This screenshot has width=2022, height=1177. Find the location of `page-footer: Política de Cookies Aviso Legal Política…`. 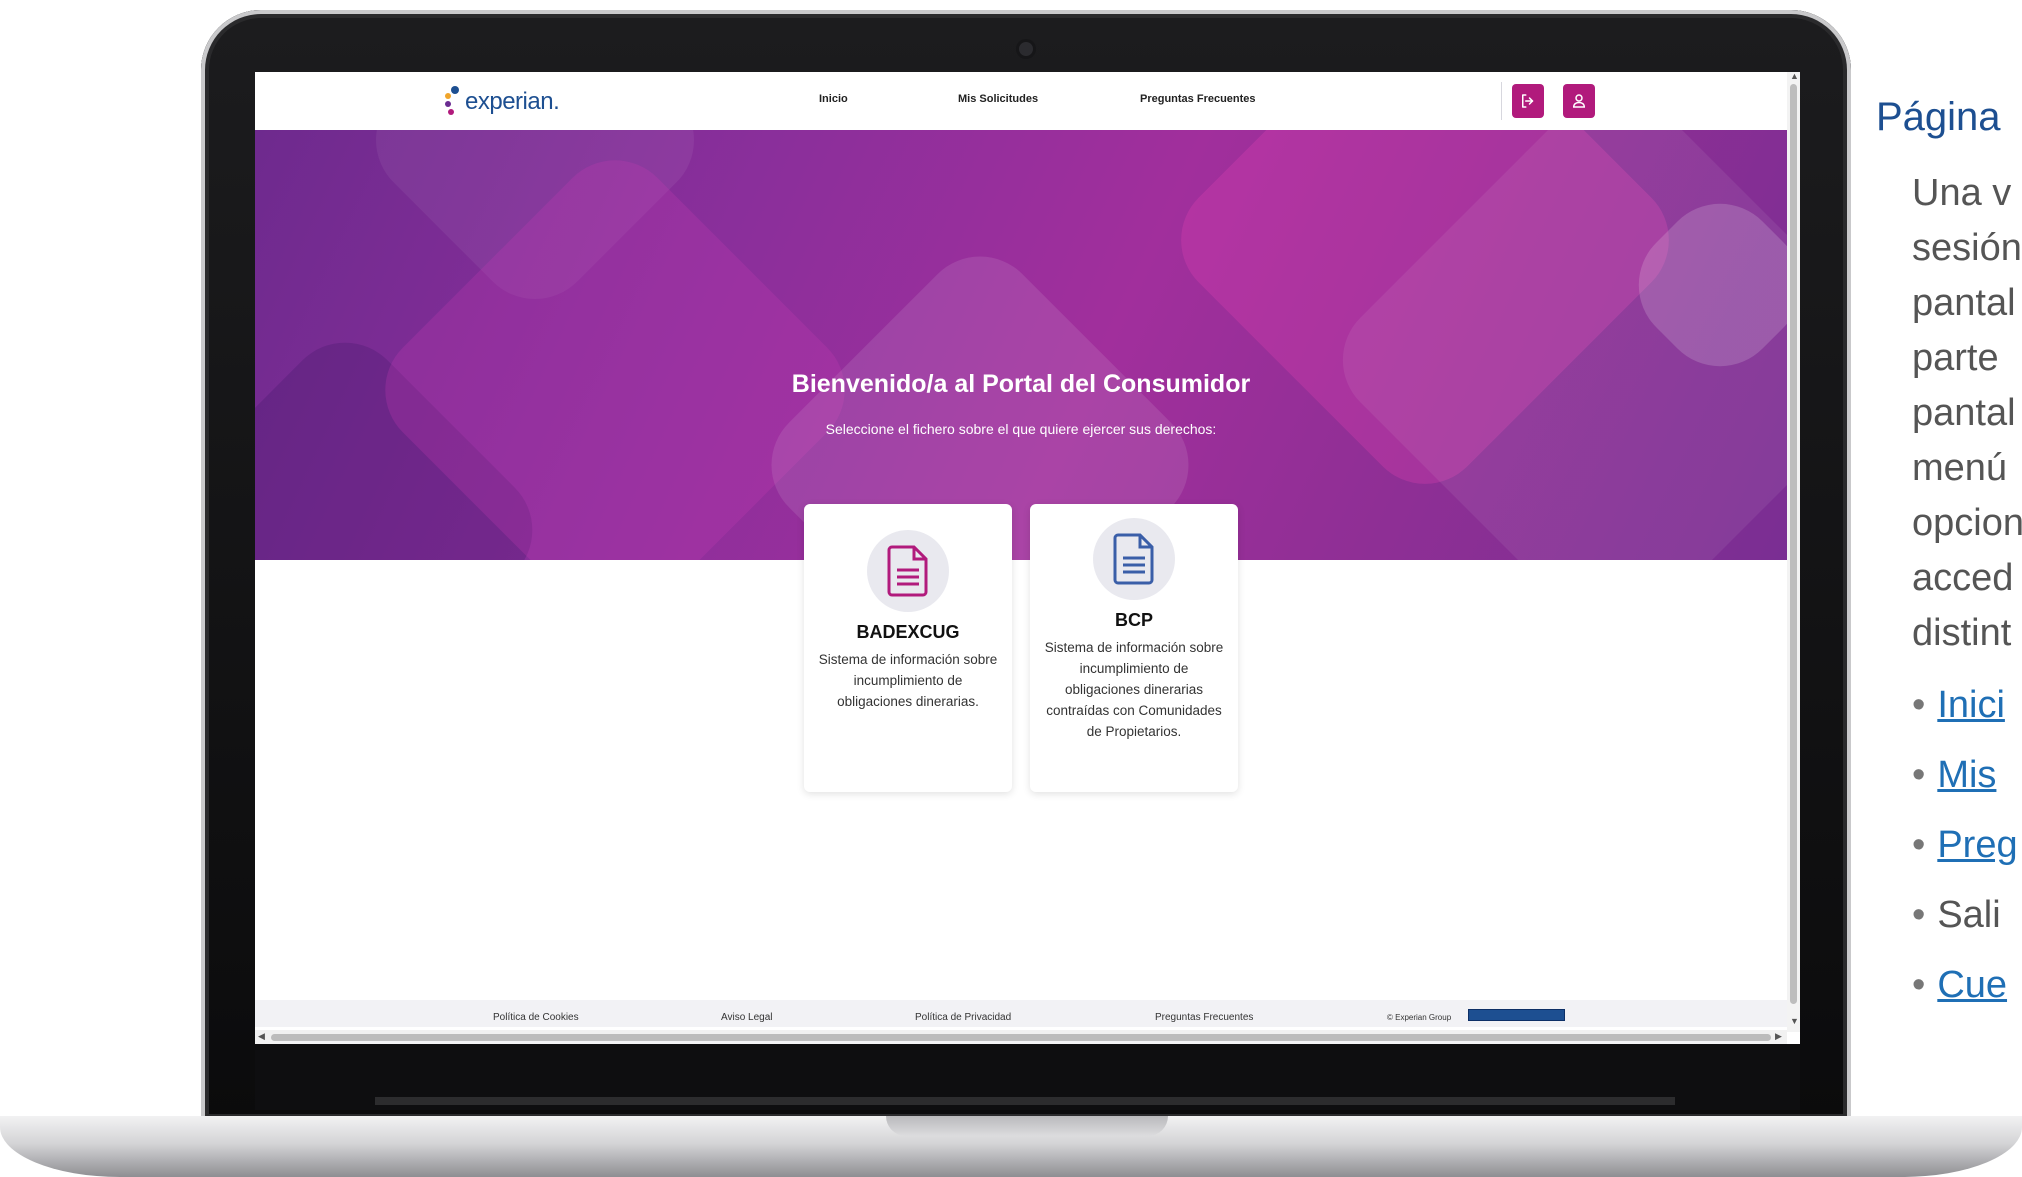

page-footer: Política de Cookies Aviso Legal Política… is located at coordinates (1021, 1013).